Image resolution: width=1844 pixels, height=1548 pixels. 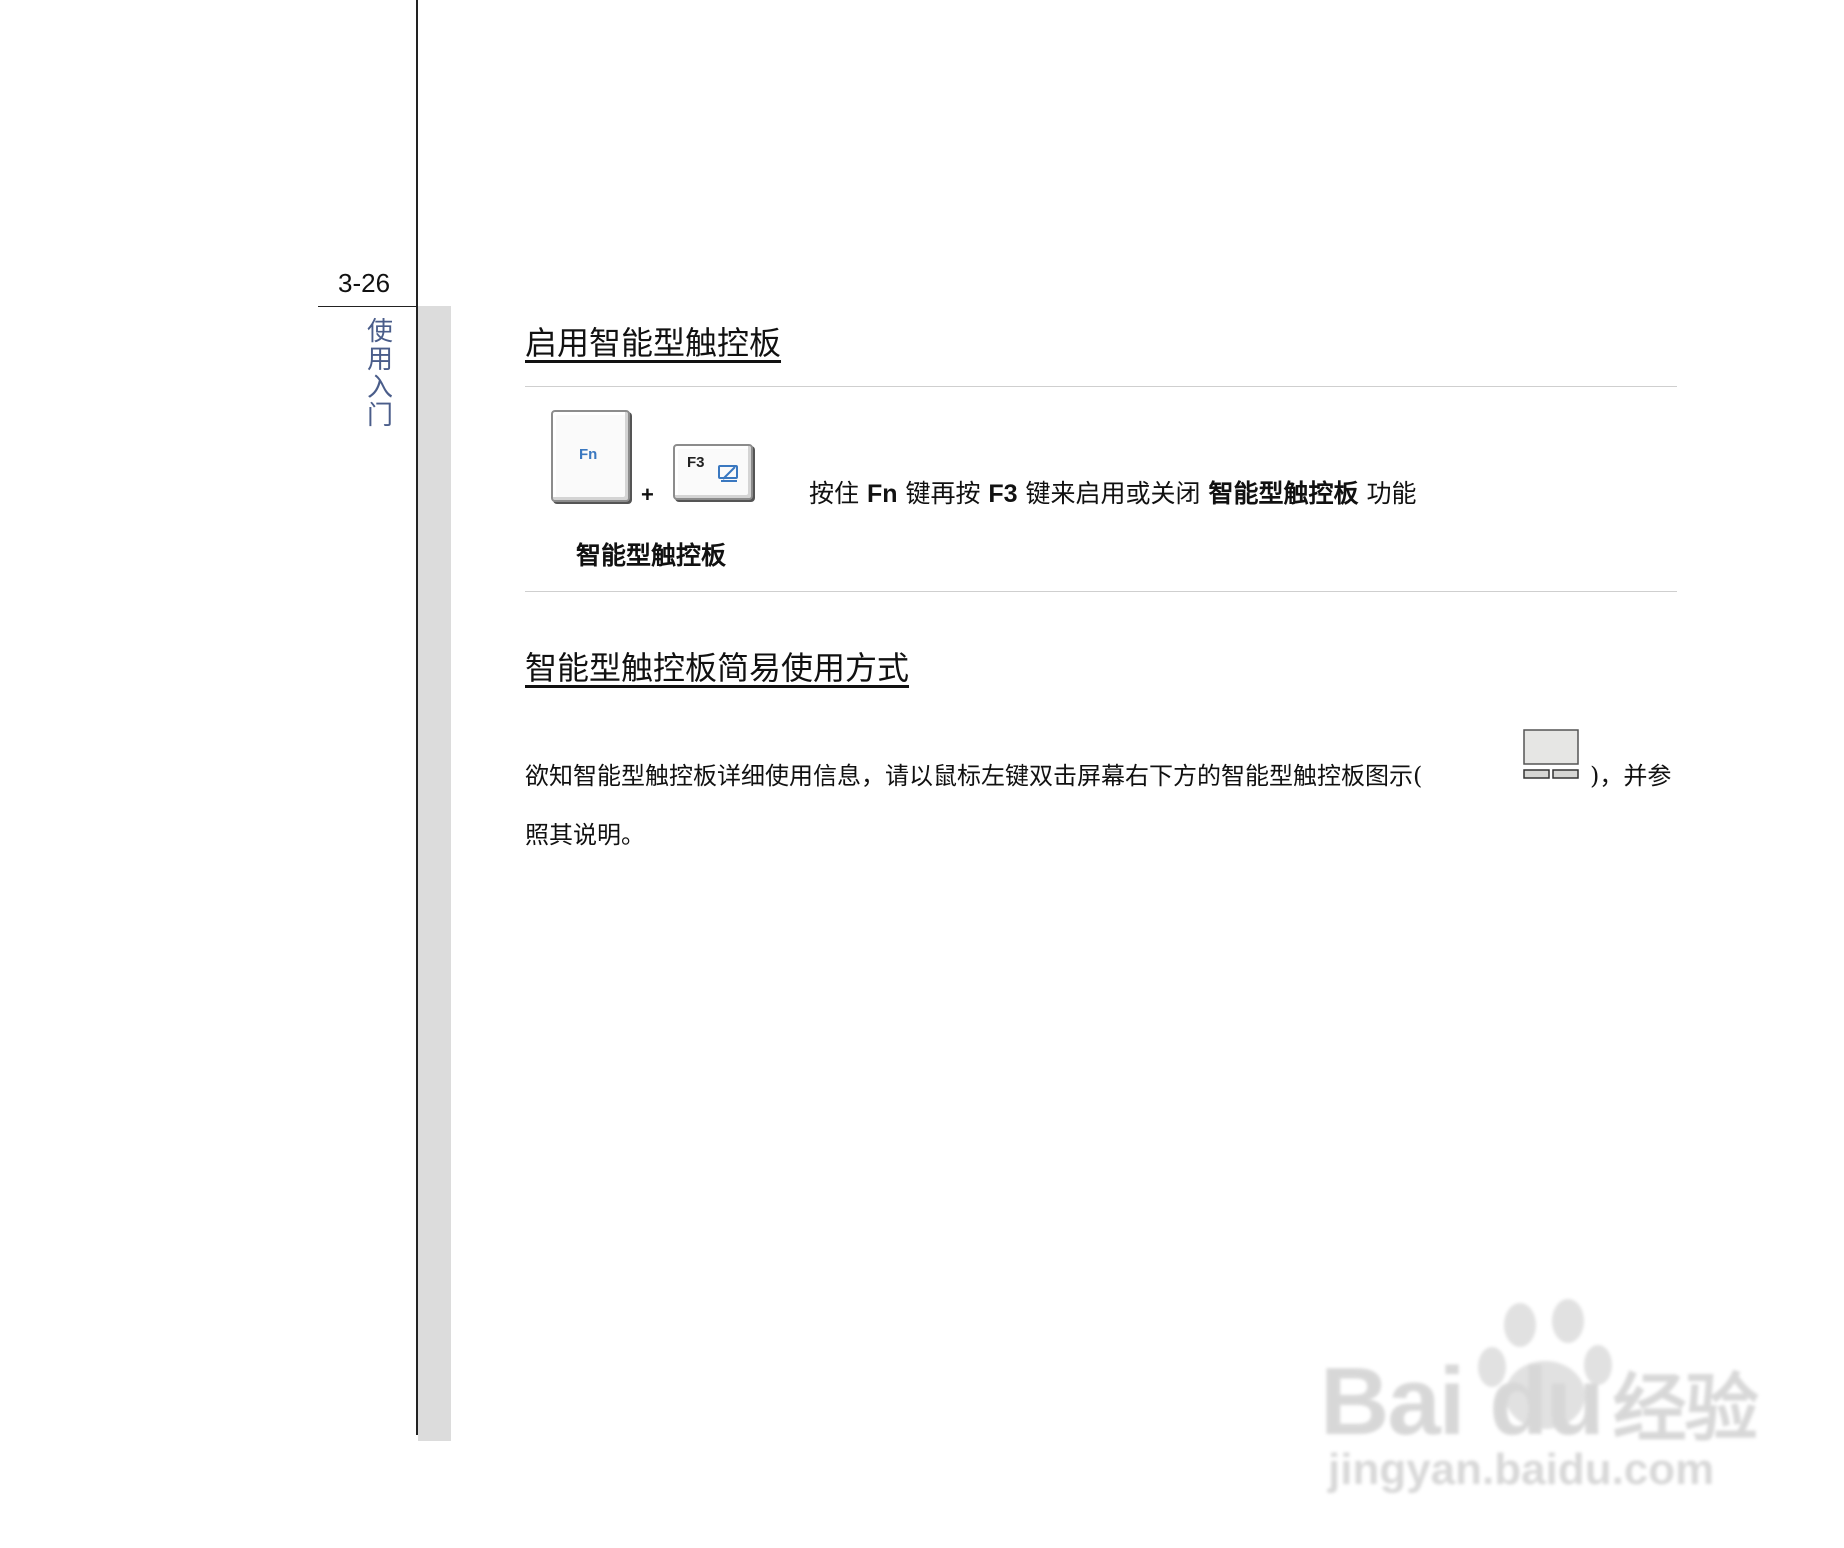 I want to click on f3-key-label: F3, so click(x=696, y=462).